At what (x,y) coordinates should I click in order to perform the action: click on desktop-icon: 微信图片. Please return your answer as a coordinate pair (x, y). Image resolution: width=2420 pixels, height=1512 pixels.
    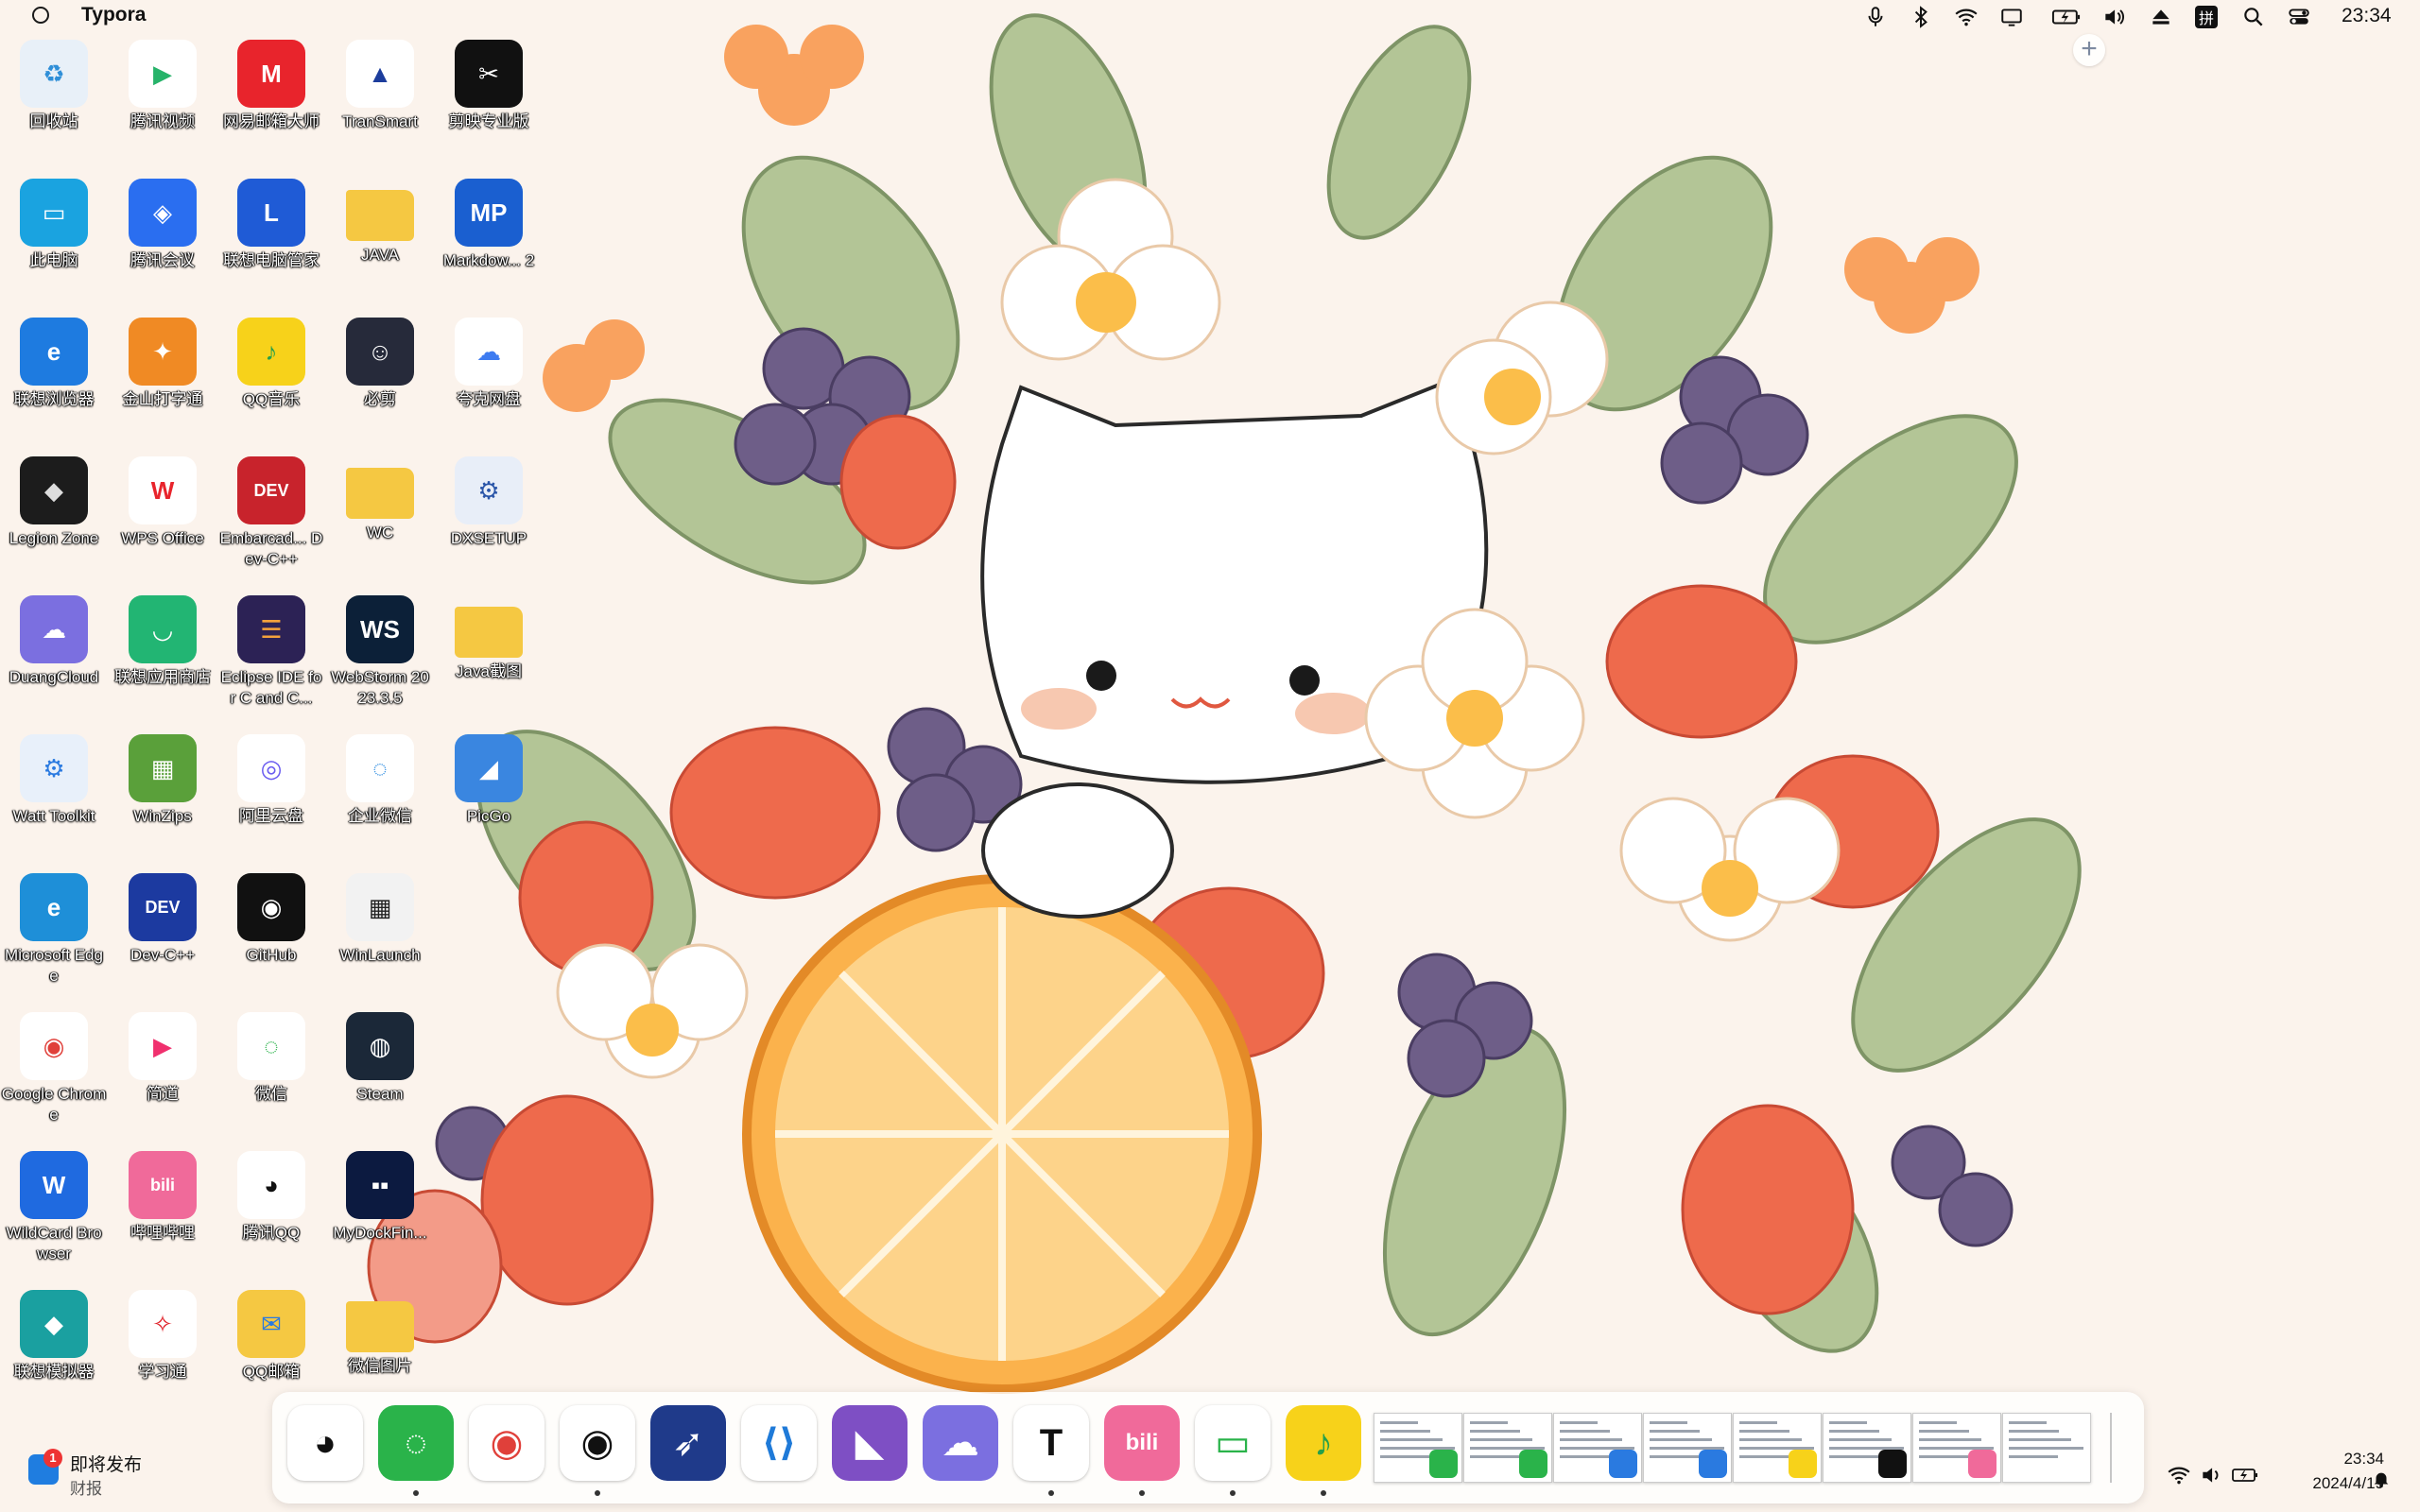
    Looking at the image, I should click on (380, 1333).